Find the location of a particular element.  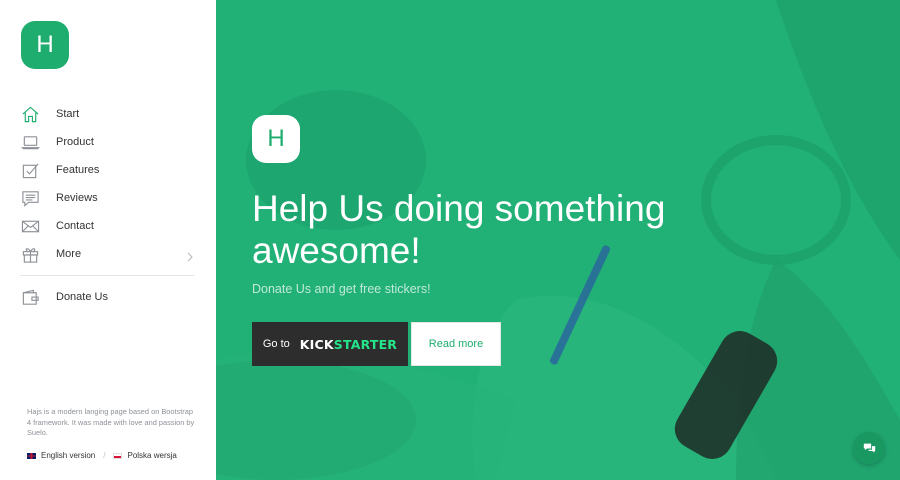

sidebar-item-label: Product is located at coordinates (75, 142).